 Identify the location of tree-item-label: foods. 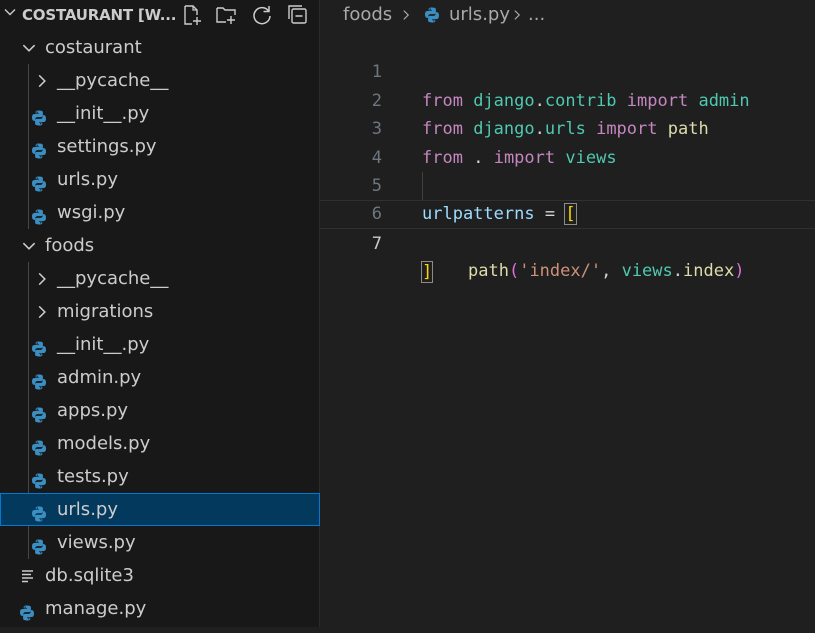
(70, 245).